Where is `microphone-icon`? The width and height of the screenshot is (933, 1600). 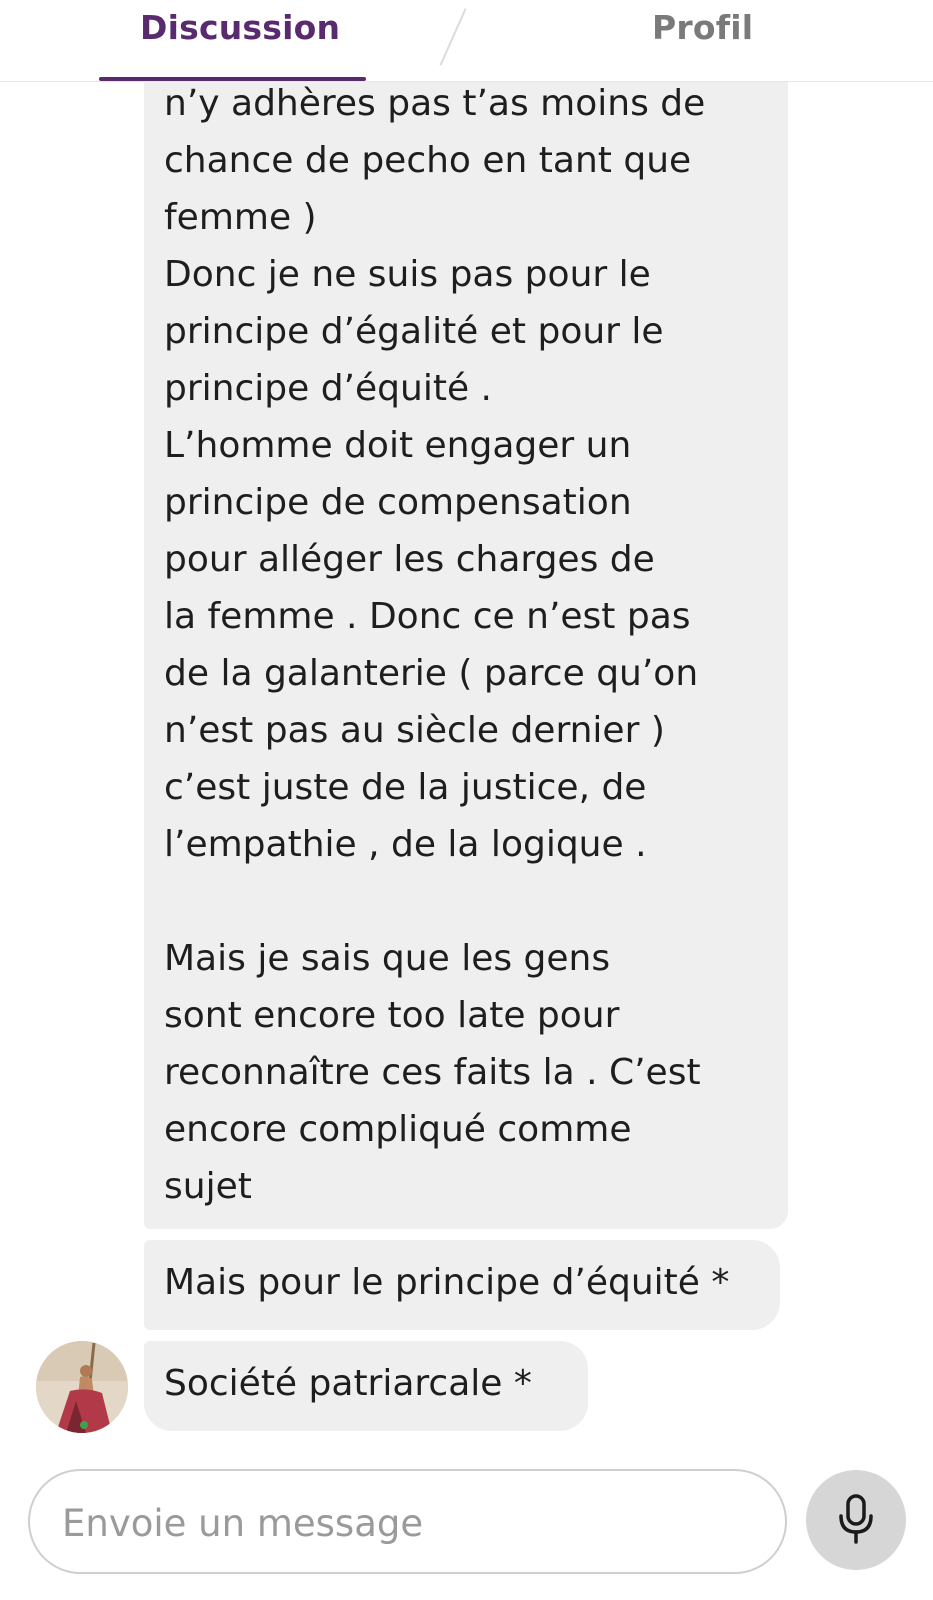 microphone-icon is located at coordinates (856, 1519).